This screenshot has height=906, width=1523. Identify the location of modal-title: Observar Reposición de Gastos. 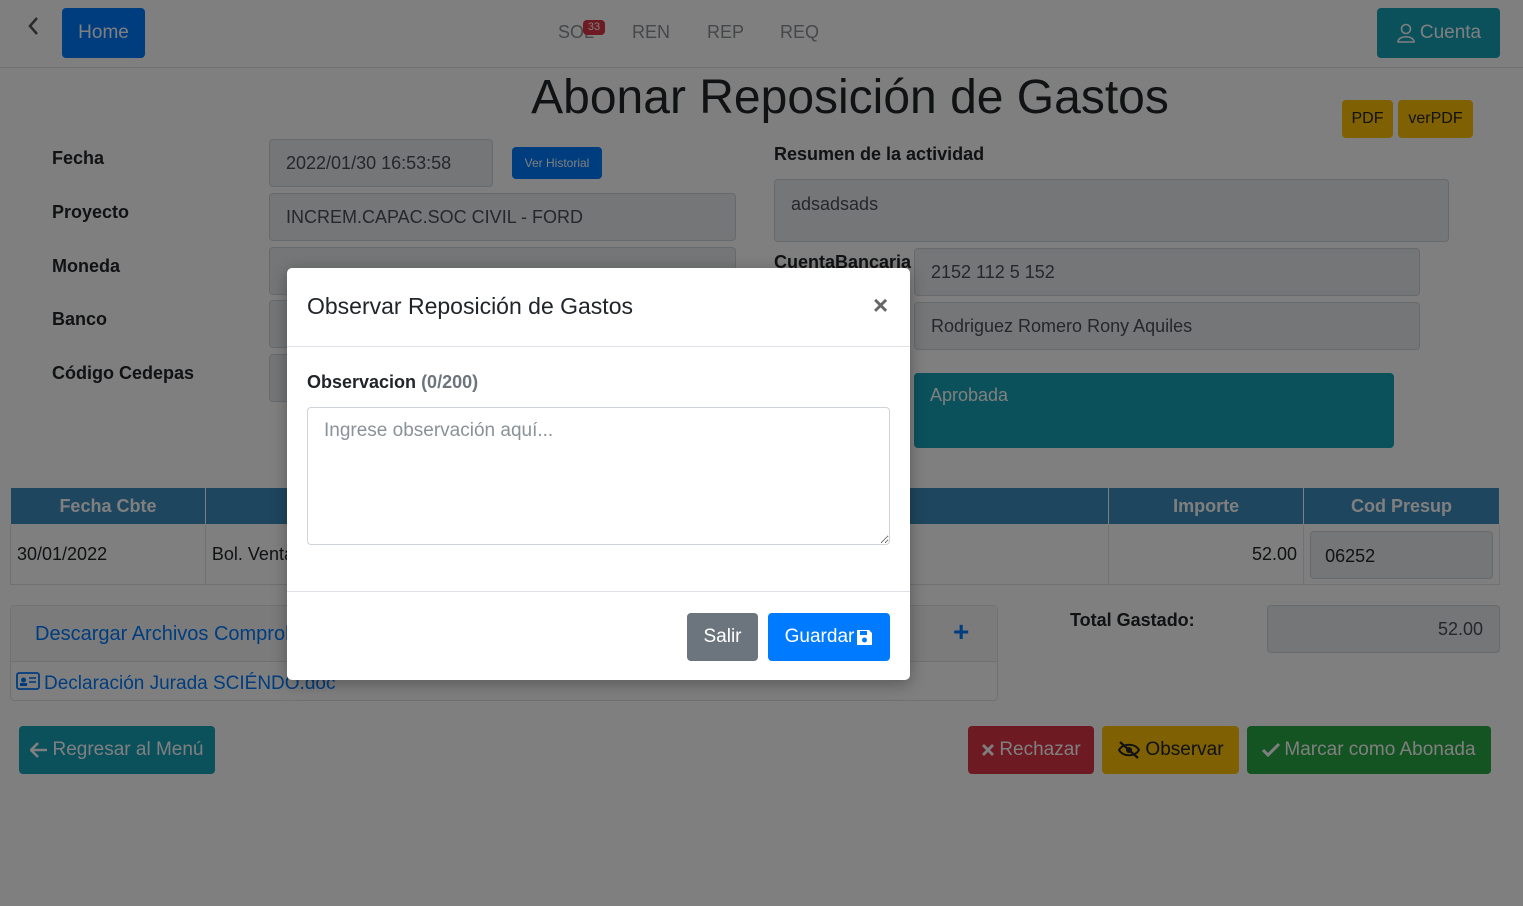
(470, 306).